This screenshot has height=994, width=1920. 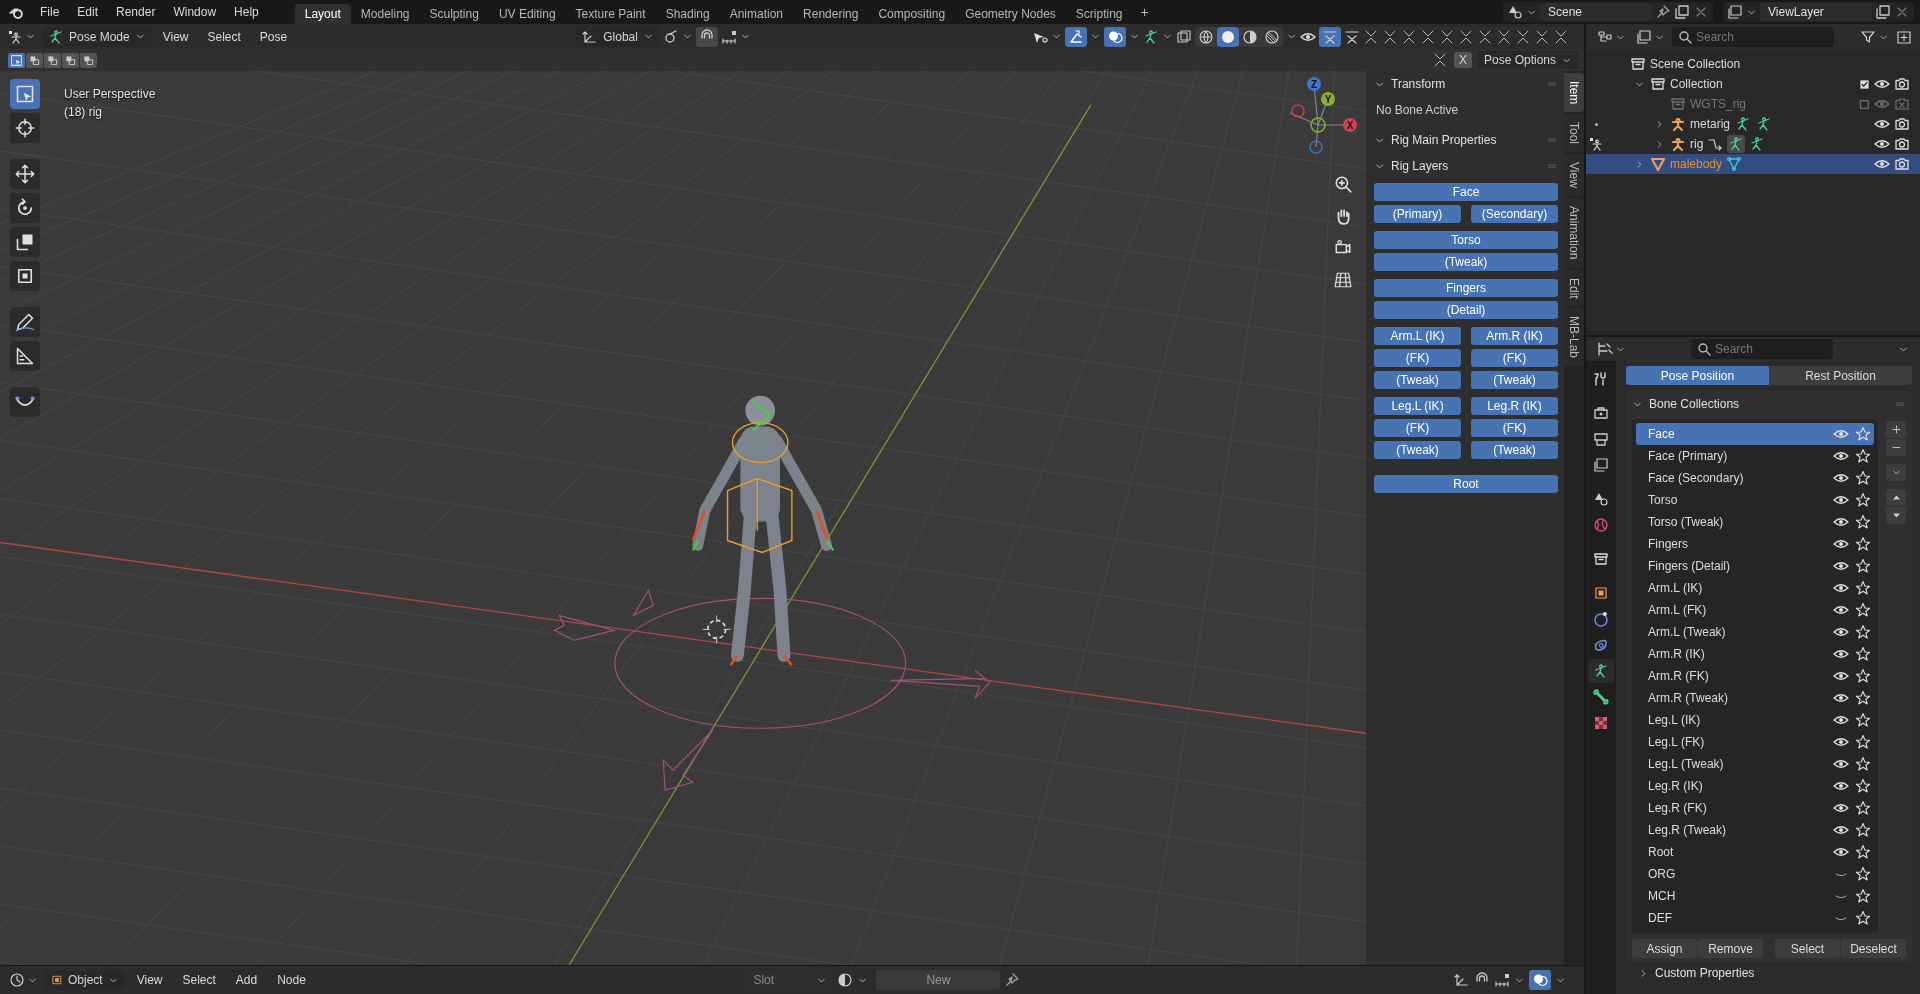 I want to click on bone-collection-row: Torso, so click(x=1755, y=500).